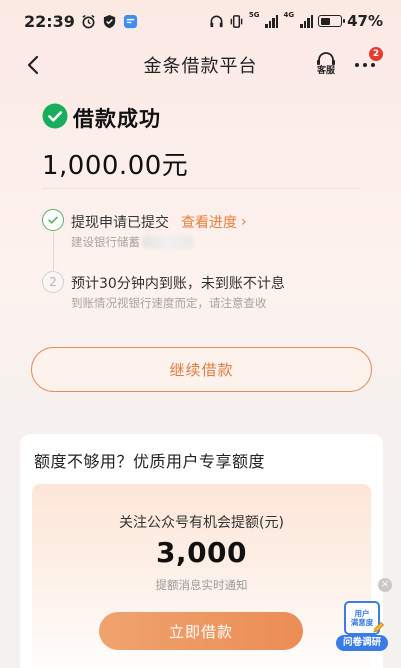  I want to click on promo-value: 3,000, so click(201, 552).